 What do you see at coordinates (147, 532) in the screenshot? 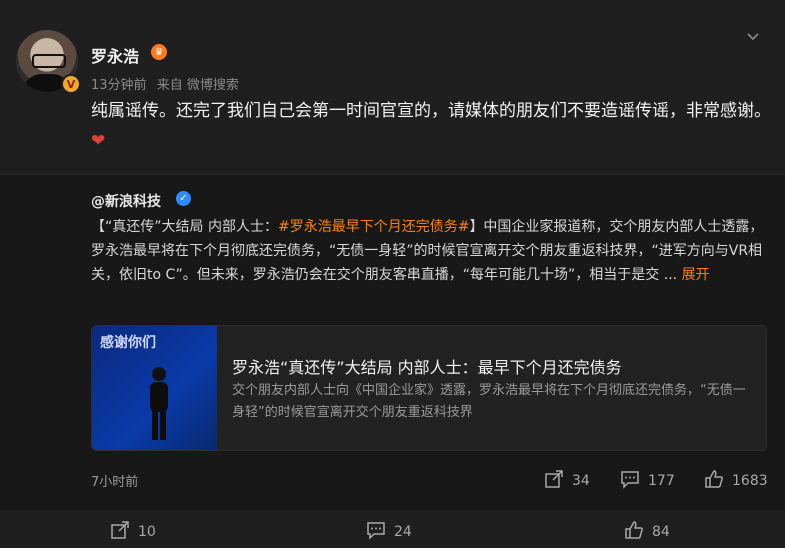
I see `bottom-share-count: 10` at bounding box center [147, 532].